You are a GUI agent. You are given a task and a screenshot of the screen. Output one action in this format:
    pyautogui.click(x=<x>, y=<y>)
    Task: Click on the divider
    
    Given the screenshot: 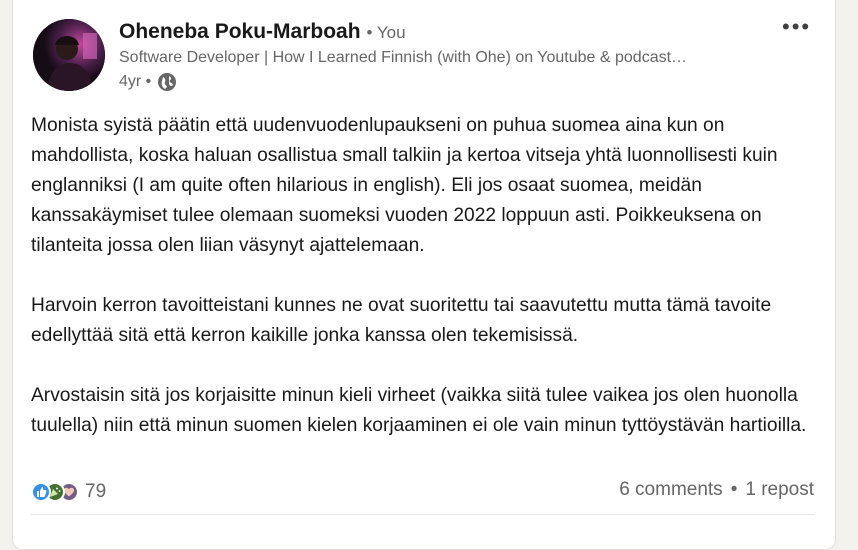 What is the action you would take?
    pyautogui.click(x=423, y=514)
    